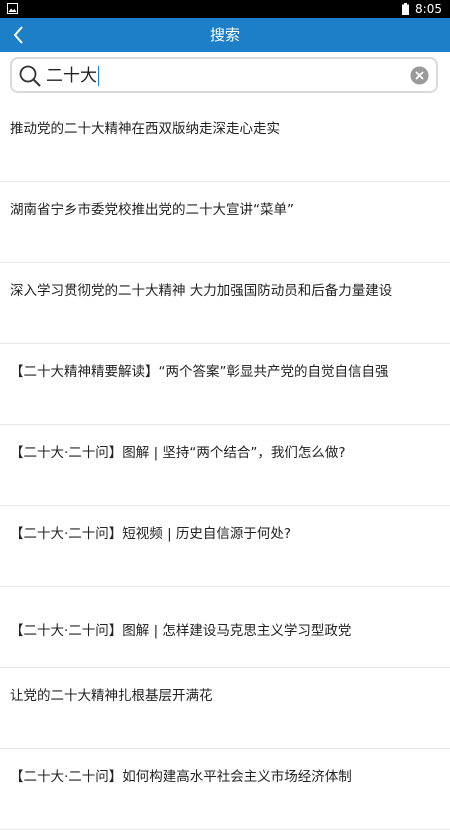 This screenshot has height=830, width=450. What do you see at coordinates (111, 696) in the screenshot?
I see `result-title: 让党的二十大精神扎根基层开满花` at bounding box center [111, 696].